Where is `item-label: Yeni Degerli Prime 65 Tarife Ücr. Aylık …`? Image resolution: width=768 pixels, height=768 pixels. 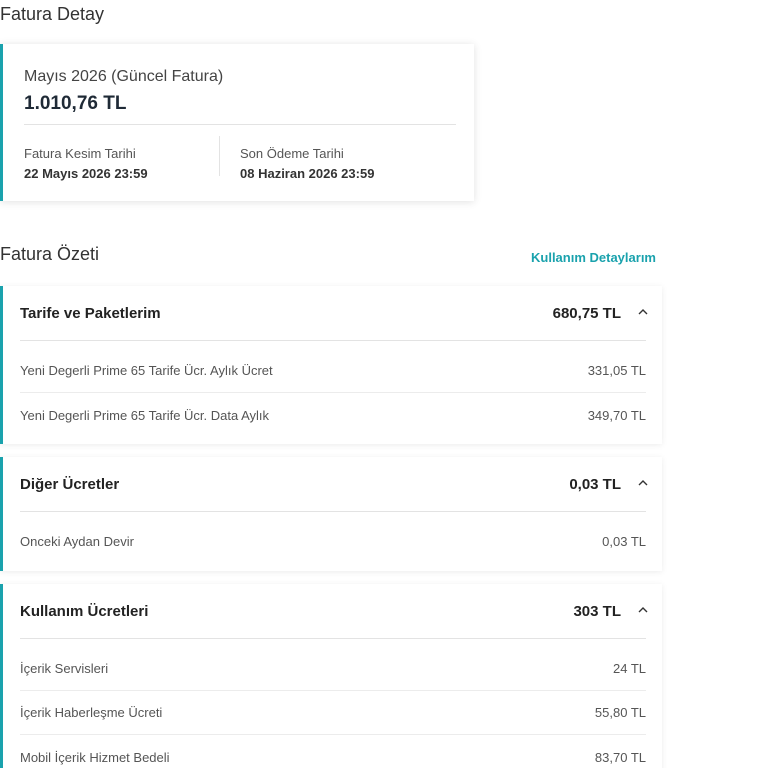 item-label: Yeni Degerli Prime 65 Tarife Ücr. Aylık … is located at coordinates (146, 370).